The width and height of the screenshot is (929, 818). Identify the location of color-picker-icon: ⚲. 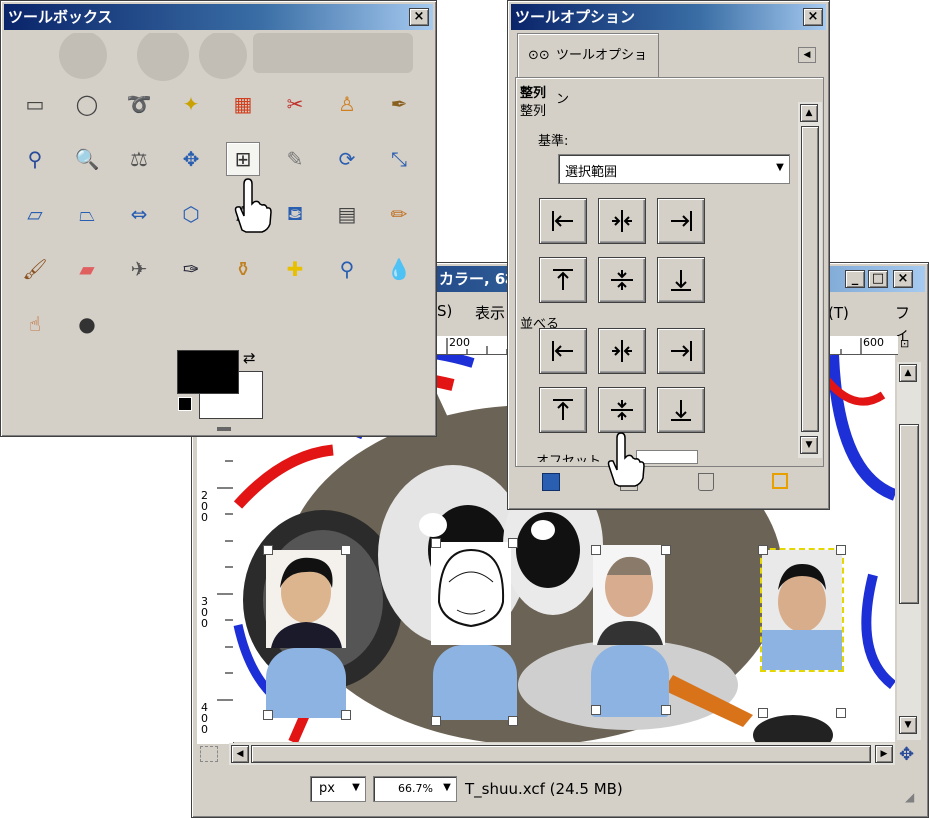
(35, 159).